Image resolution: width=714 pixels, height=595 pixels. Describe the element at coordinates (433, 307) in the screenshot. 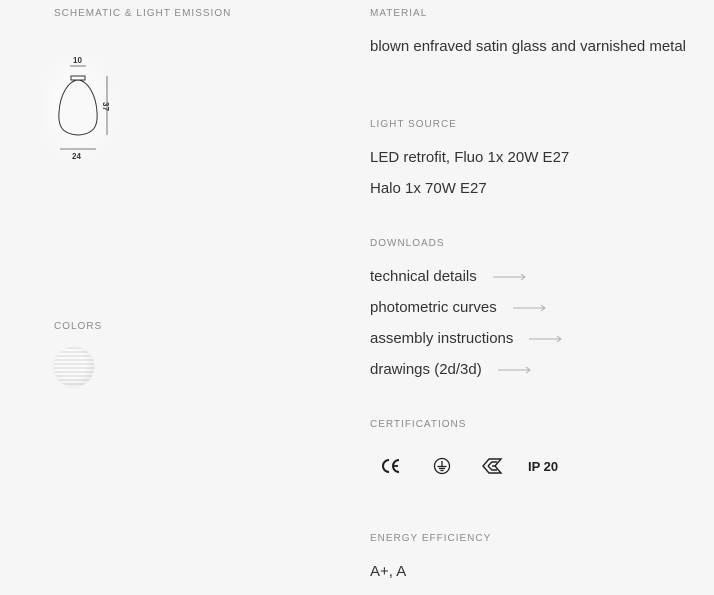

I see `download-label: photometric curves` at that location.